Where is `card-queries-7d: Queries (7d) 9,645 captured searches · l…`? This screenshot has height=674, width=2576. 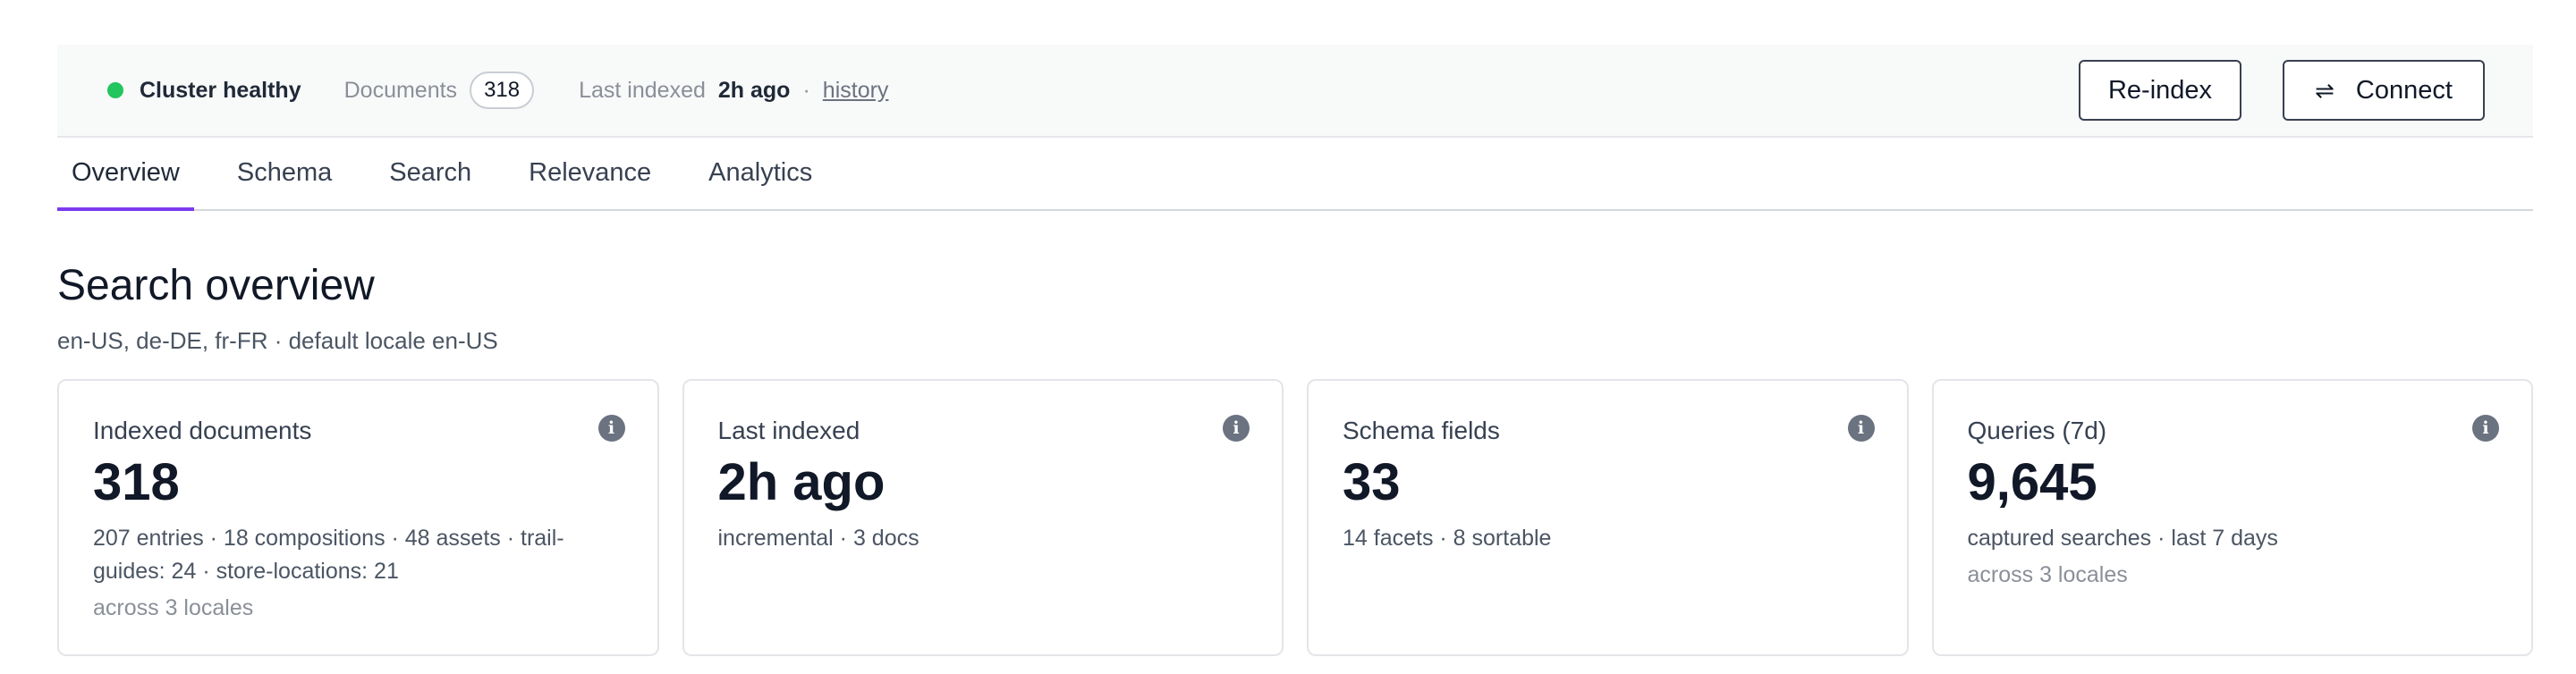 card-queries-7d: Queries (7d) 9,645 captured searches · l… is located at coordinates (2232, 517).